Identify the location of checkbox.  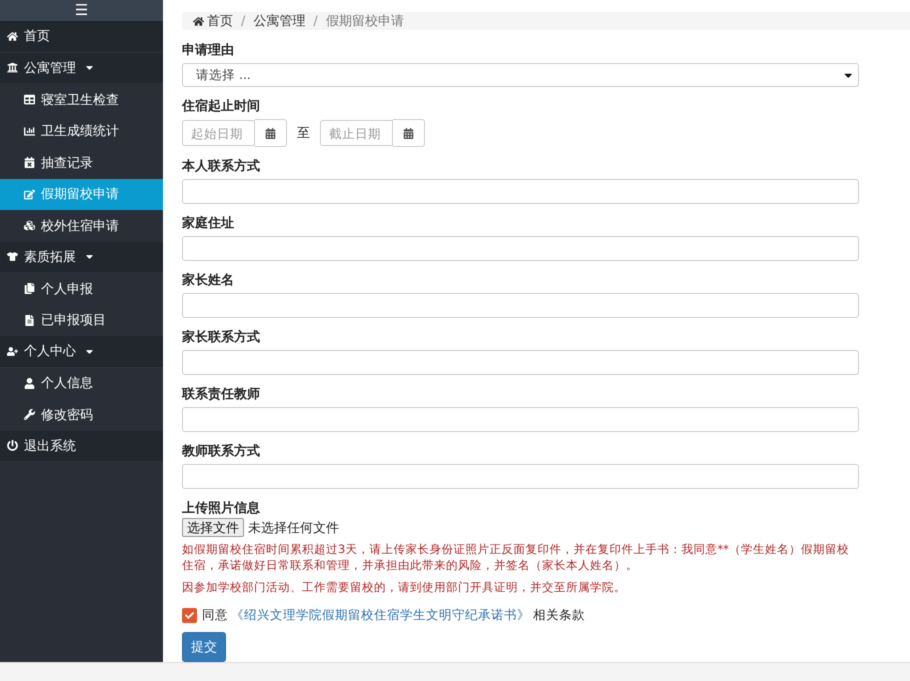
(189, 615).